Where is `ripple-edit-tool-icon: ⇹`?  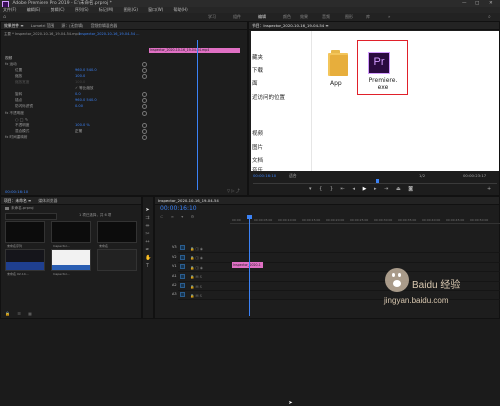 ripple-edit-tool-icon: ⇹ is located at coordinates (147, 226).